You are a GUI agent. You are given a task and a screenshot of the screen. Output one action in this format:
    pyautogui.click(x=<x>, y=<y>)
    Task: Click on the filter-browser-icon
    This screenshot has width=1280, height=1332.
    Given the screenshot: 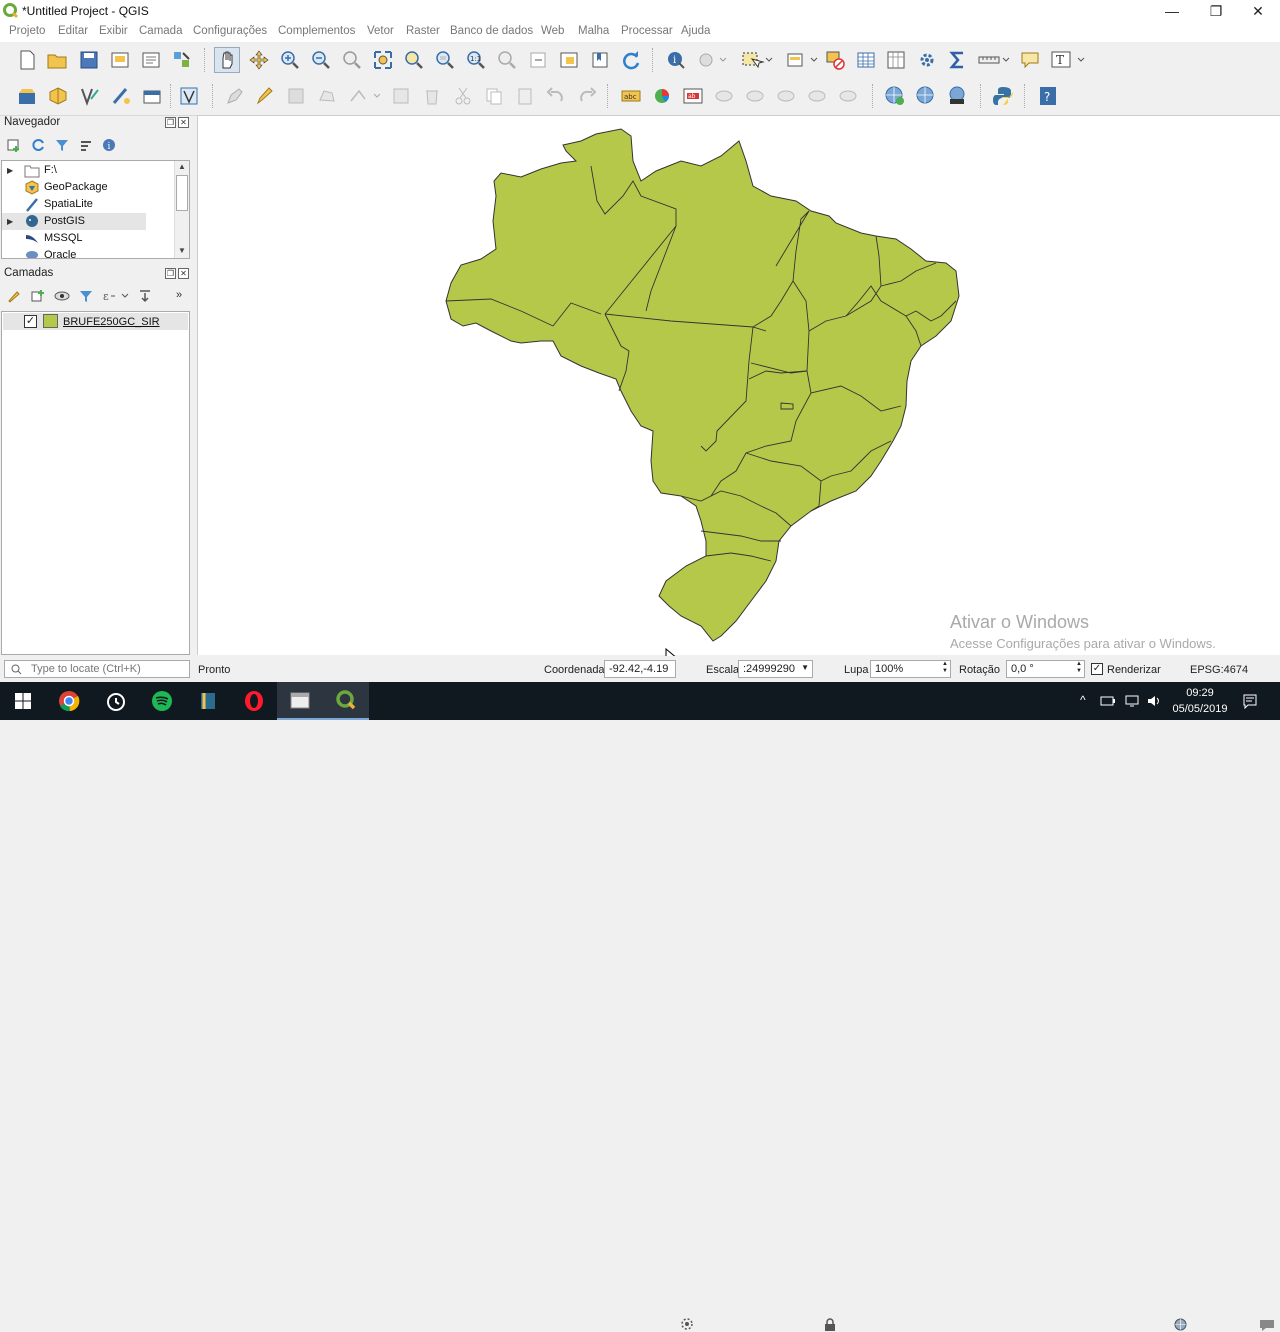 What is the action you would take?
    pyautogui.click(x=62, y=145)
    